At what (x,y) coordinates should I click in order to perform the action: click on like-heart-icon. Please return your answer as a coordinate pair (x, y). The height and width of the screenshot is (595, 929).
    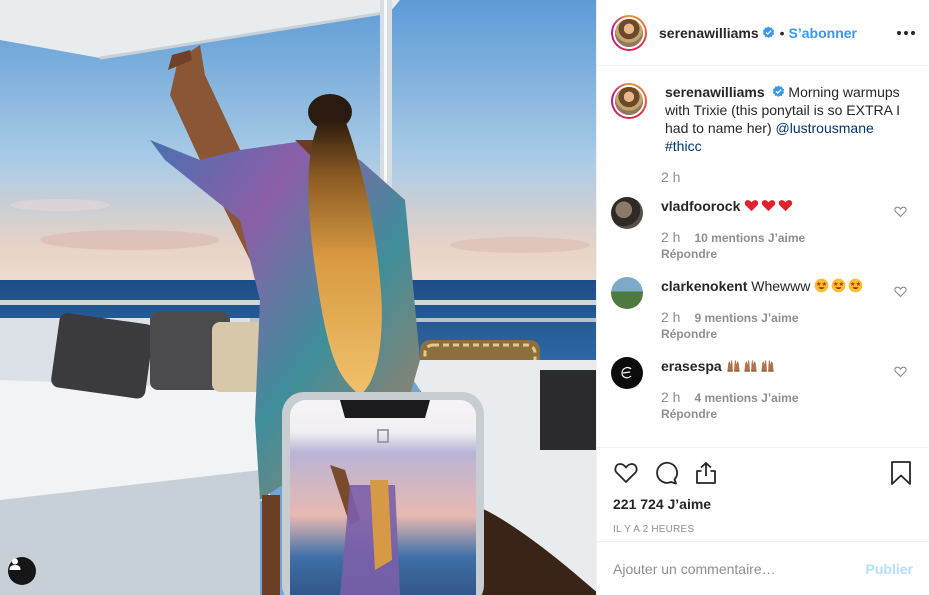
    Looking at the image, I should click on (626, 473).